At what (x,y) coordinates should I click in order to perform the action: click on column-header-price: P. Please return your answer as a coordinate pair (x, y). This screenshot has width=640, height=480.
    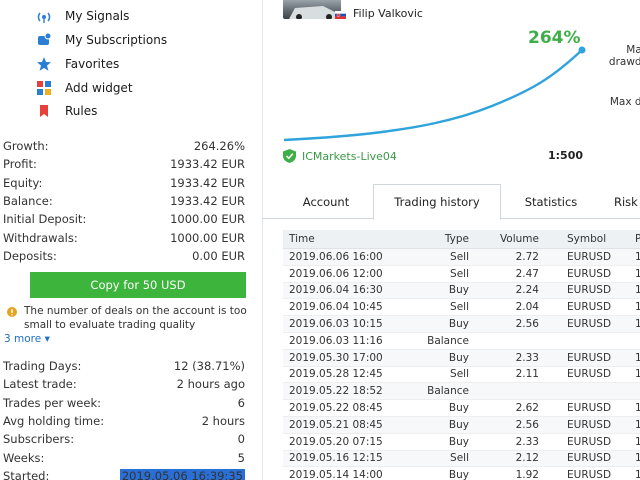
    Looking at the image, I should click on (623, 239).